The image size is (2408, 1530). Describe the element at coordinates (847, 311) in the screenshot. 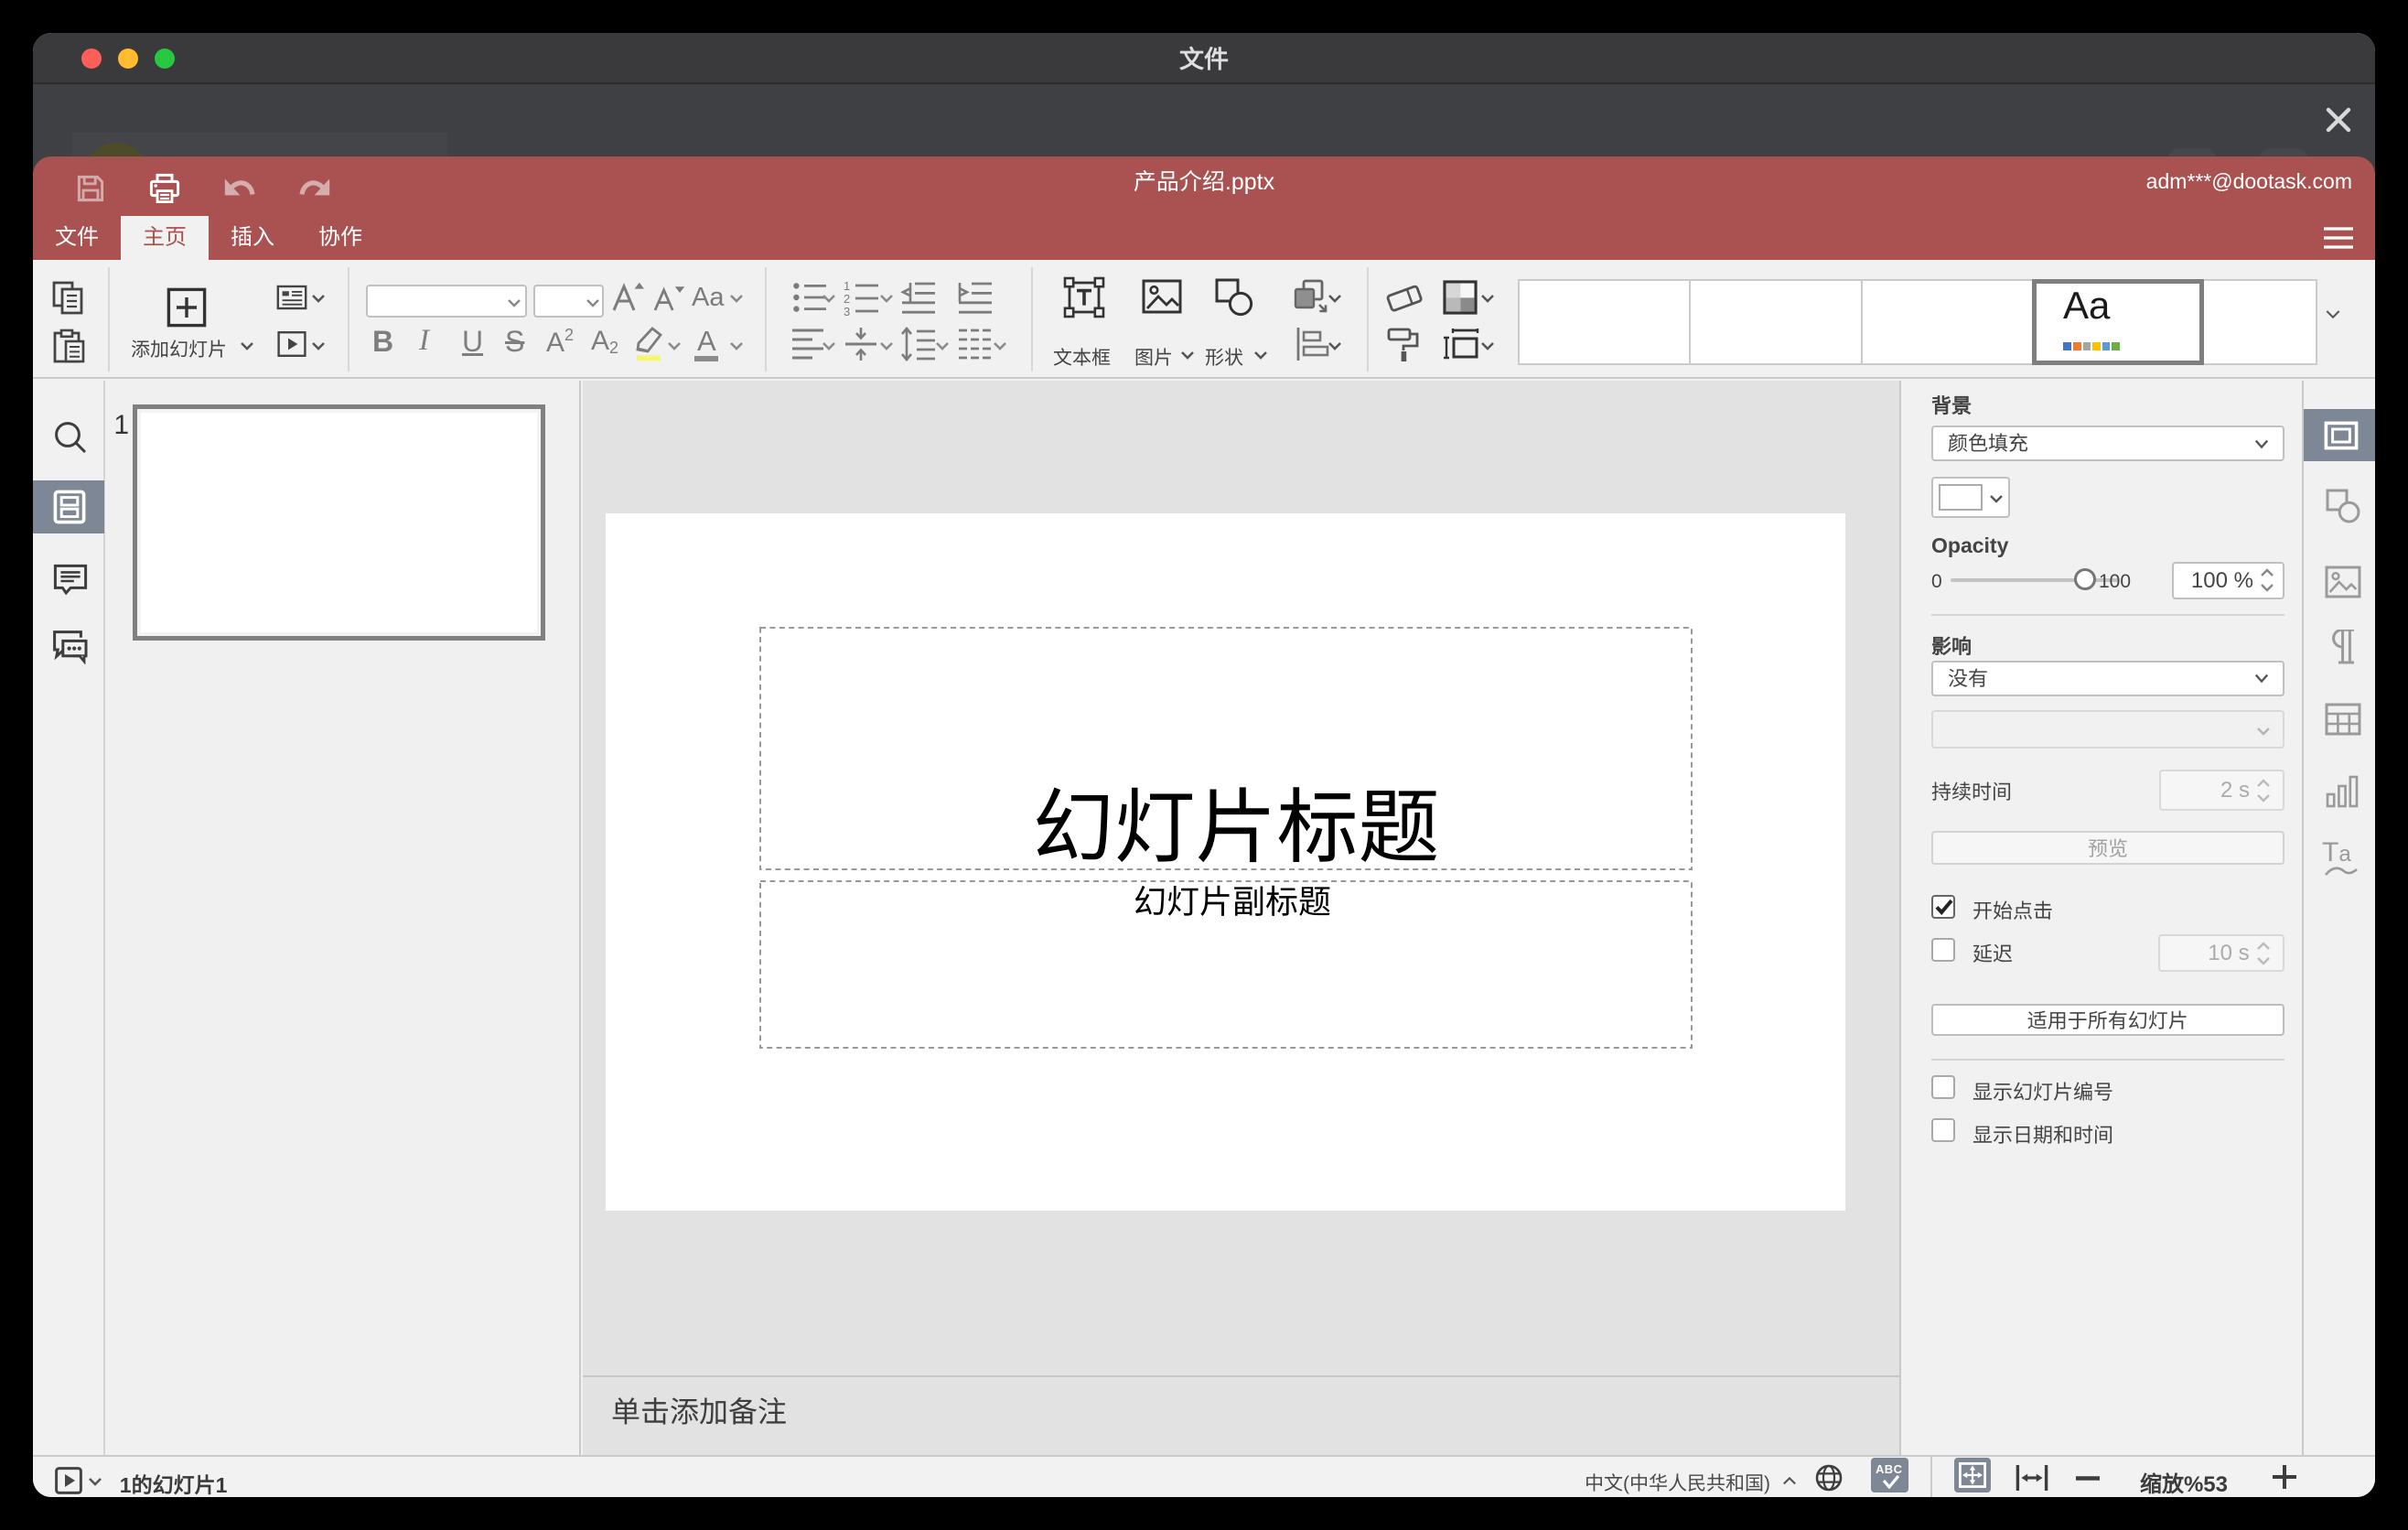

I see `svg-text: 3` at that location.